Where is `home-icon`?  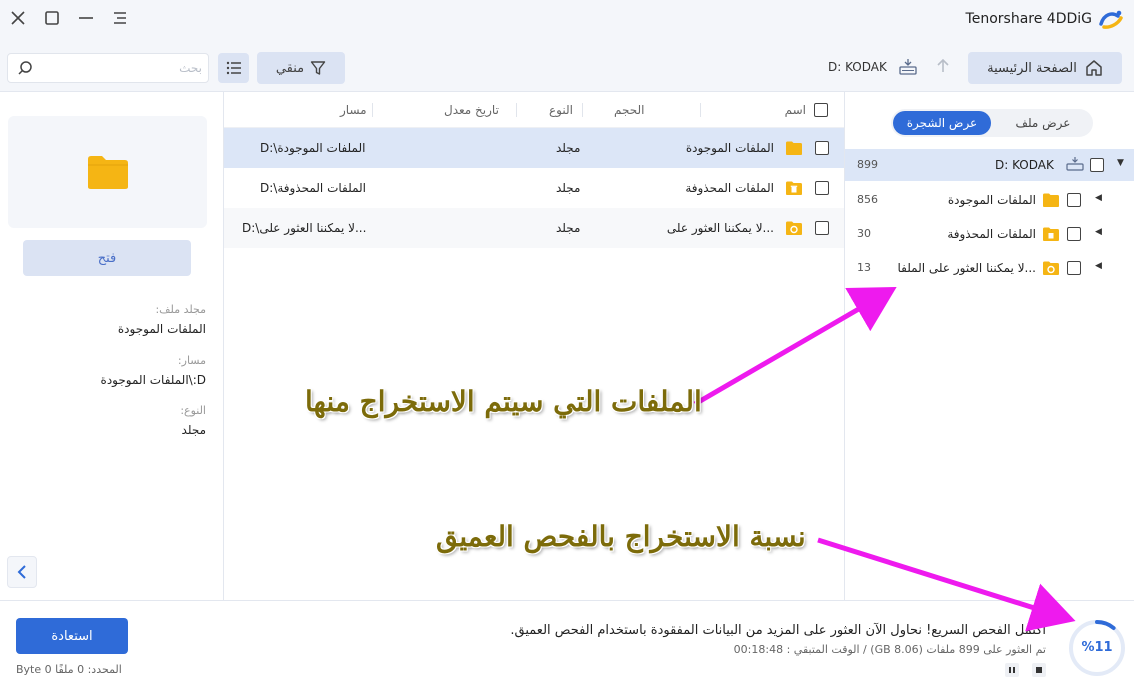
home-icon is located at coordinates (1094, 68).